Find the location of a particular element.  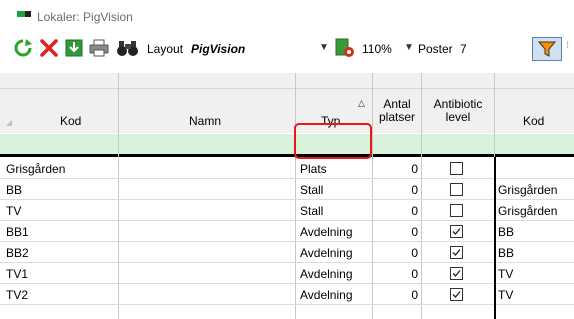

poster-label: Poster is located at coordinates (435, 49).